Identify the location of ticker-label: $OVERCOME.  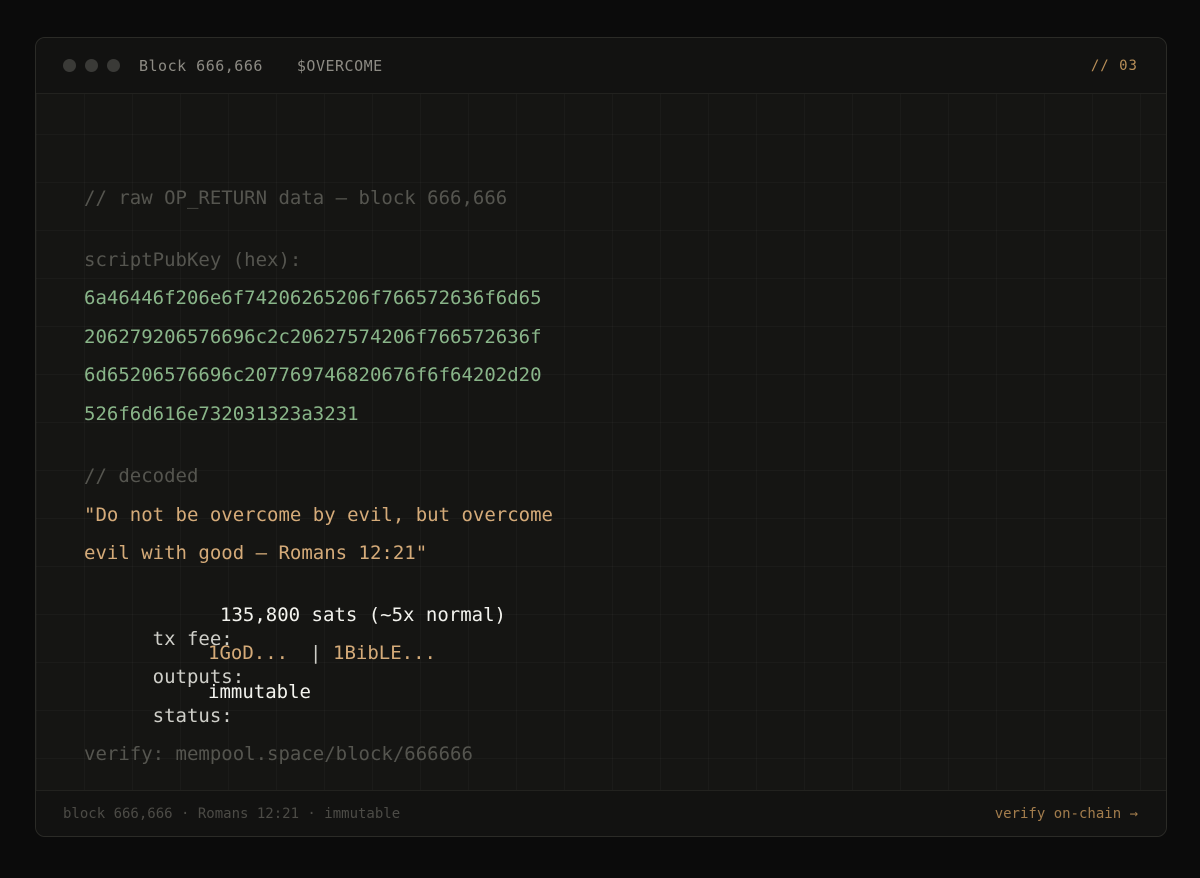
(339, 65).